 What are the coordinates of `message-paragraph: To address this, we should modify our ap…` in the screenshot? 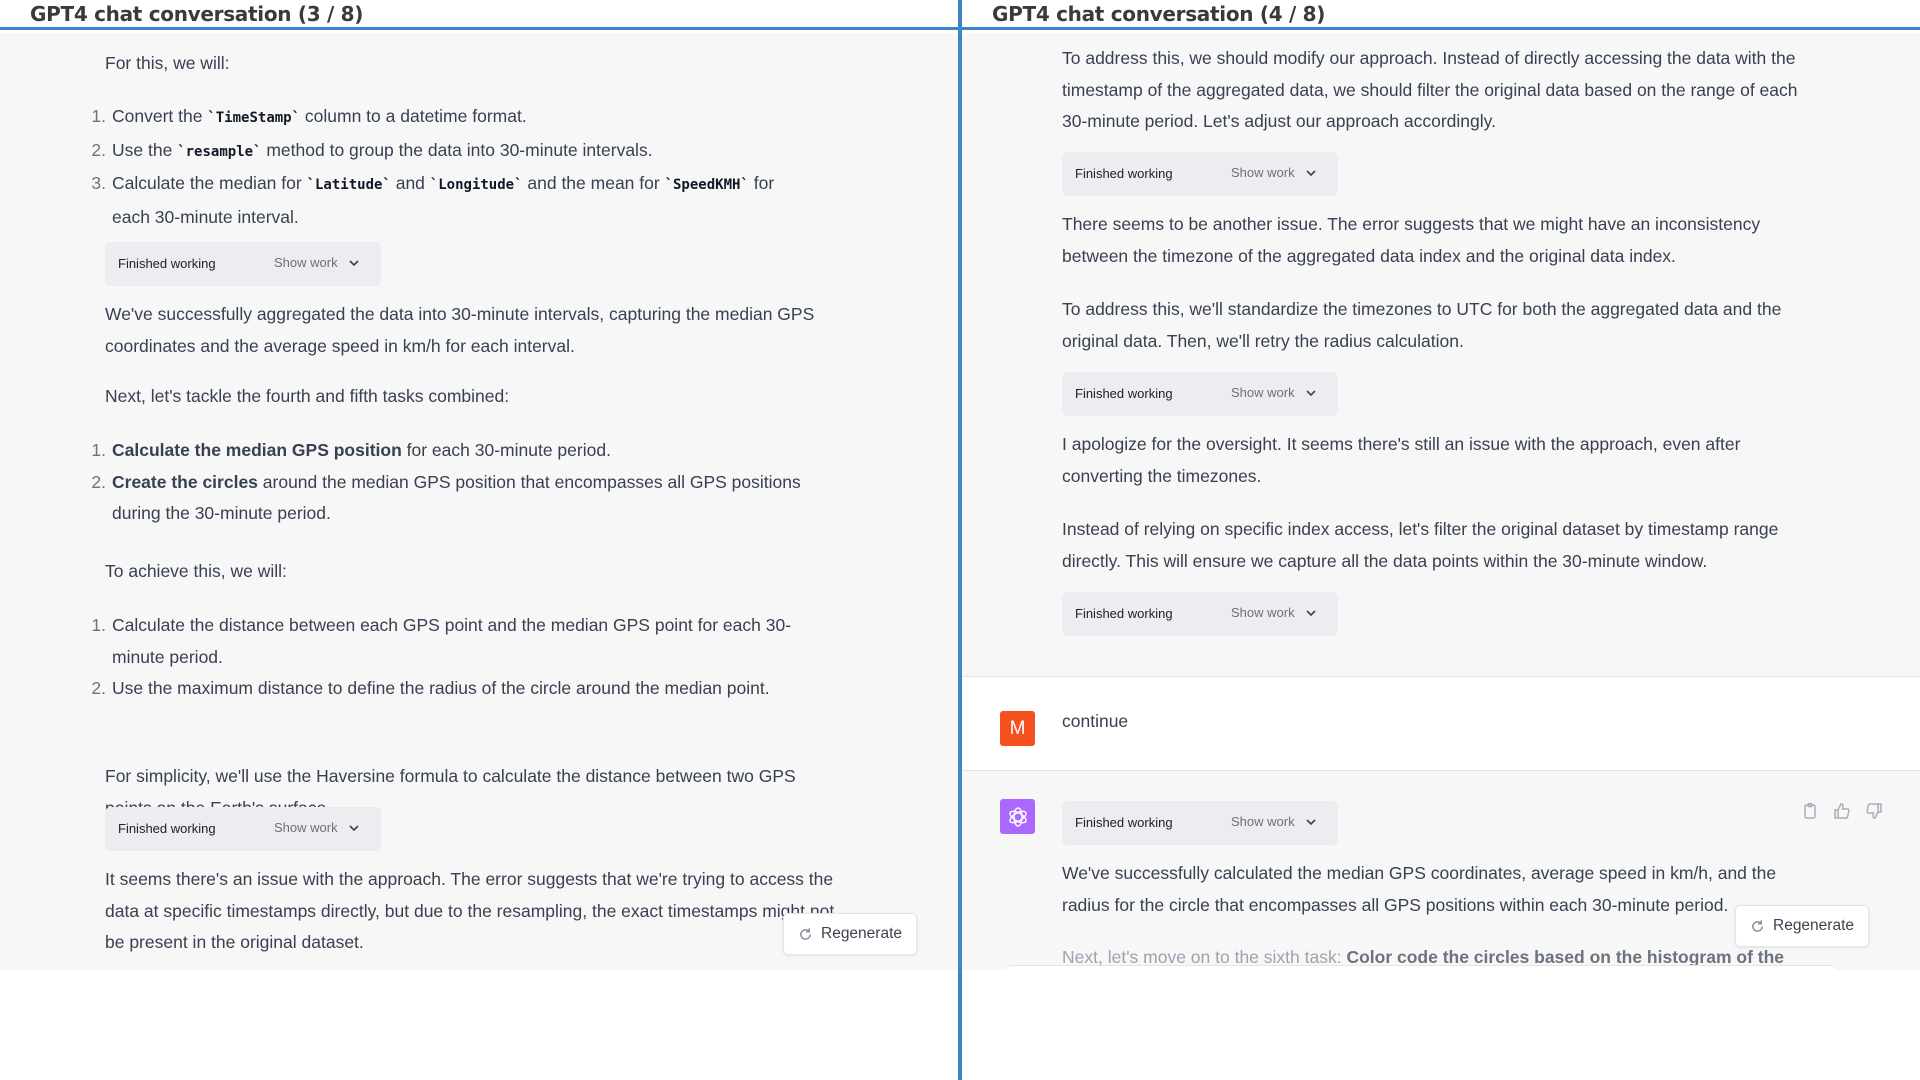 It's located at (1430, 89).